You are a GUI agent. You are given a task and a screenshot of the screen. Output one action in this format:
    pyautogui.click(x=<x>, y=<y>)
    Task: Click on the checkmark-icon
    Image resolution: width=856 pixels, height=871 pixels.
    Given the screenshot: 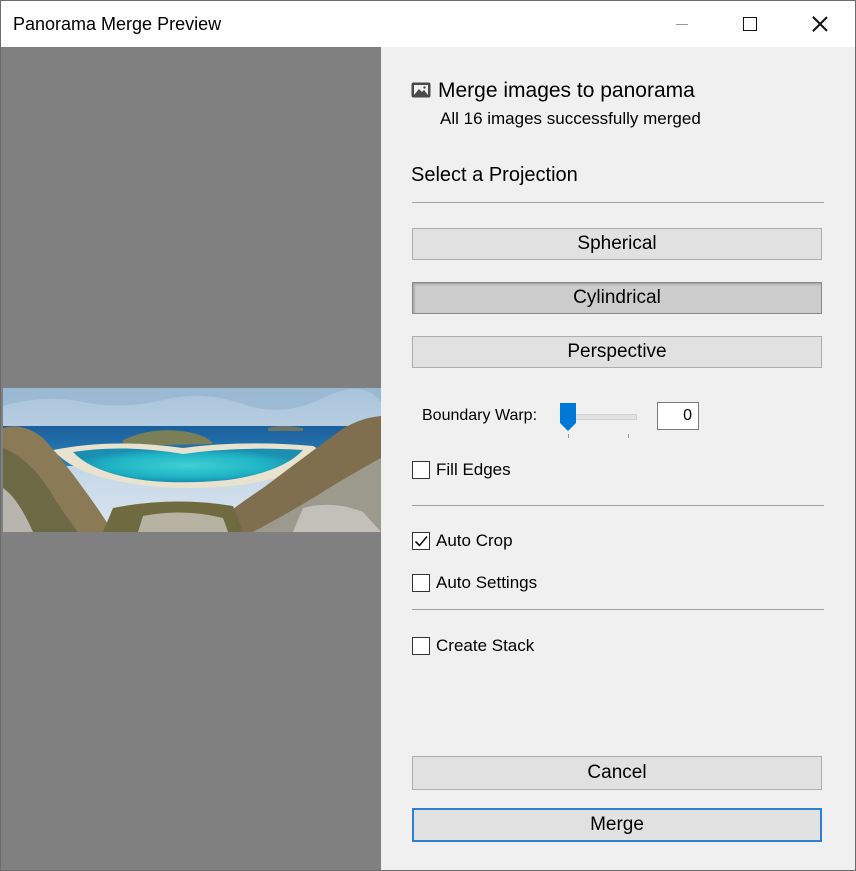 What is the action you would take?
    pyautogui.click(x=421, y=541)
    